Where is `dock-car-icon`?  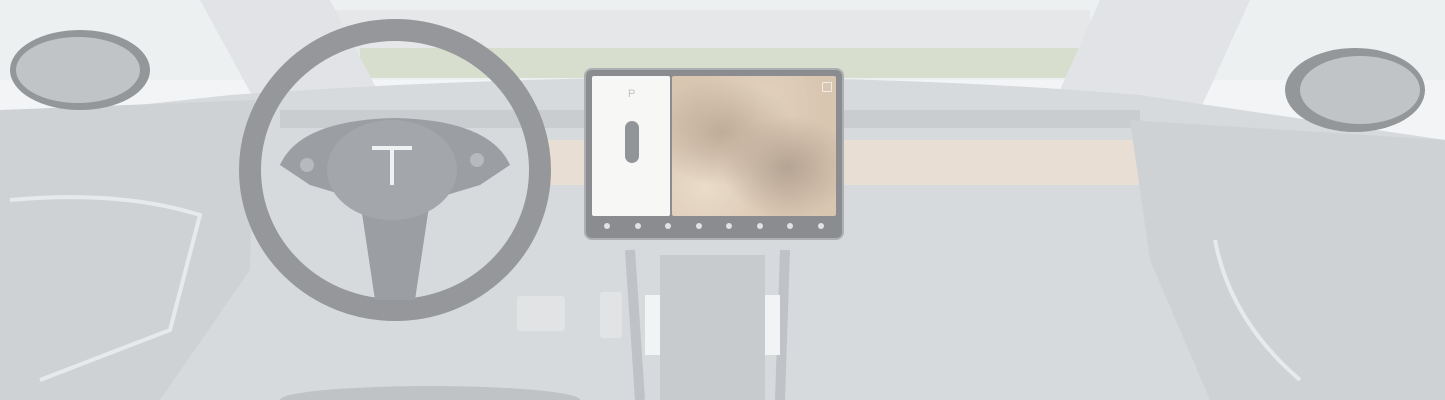 dock-car-icon is located at coordinates (607, 226).